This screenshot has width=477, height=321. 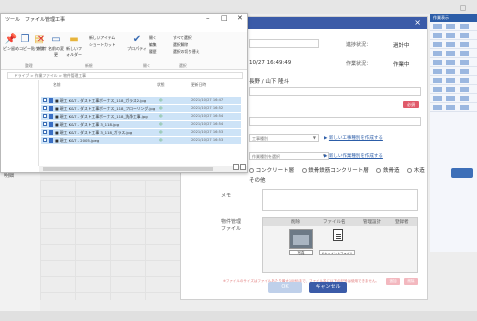 I want to click on select-none-button: 選択解除, so click(x=180, y=45).